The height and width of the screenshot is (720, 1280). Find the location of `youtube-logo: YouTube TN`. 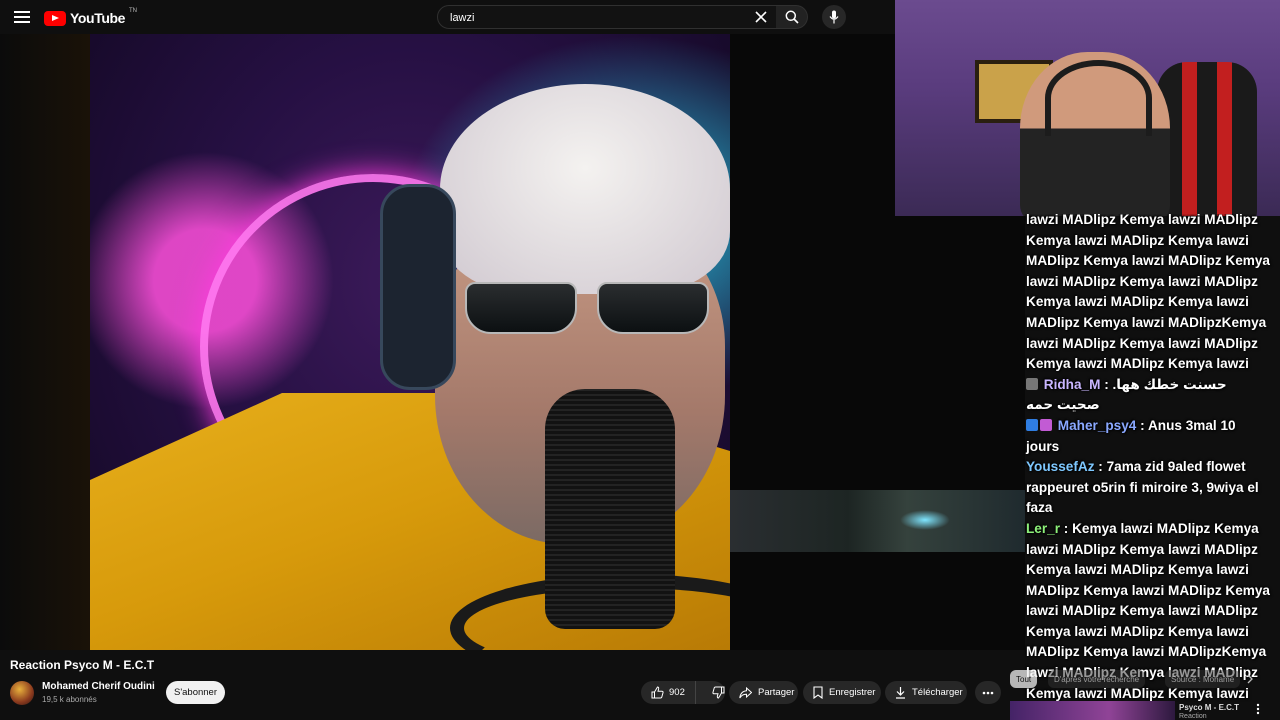

youtube-logo: YouTube TN is located at coordinates (91, 17).